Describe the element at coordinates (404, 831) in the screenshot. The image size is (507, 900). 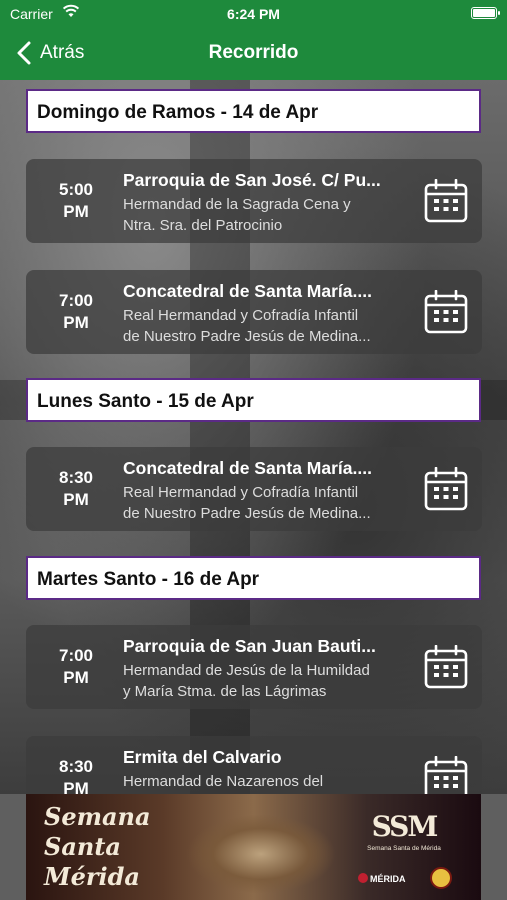
I see `ssm-logo: SSM Semana Santa de Mérida` at that location.